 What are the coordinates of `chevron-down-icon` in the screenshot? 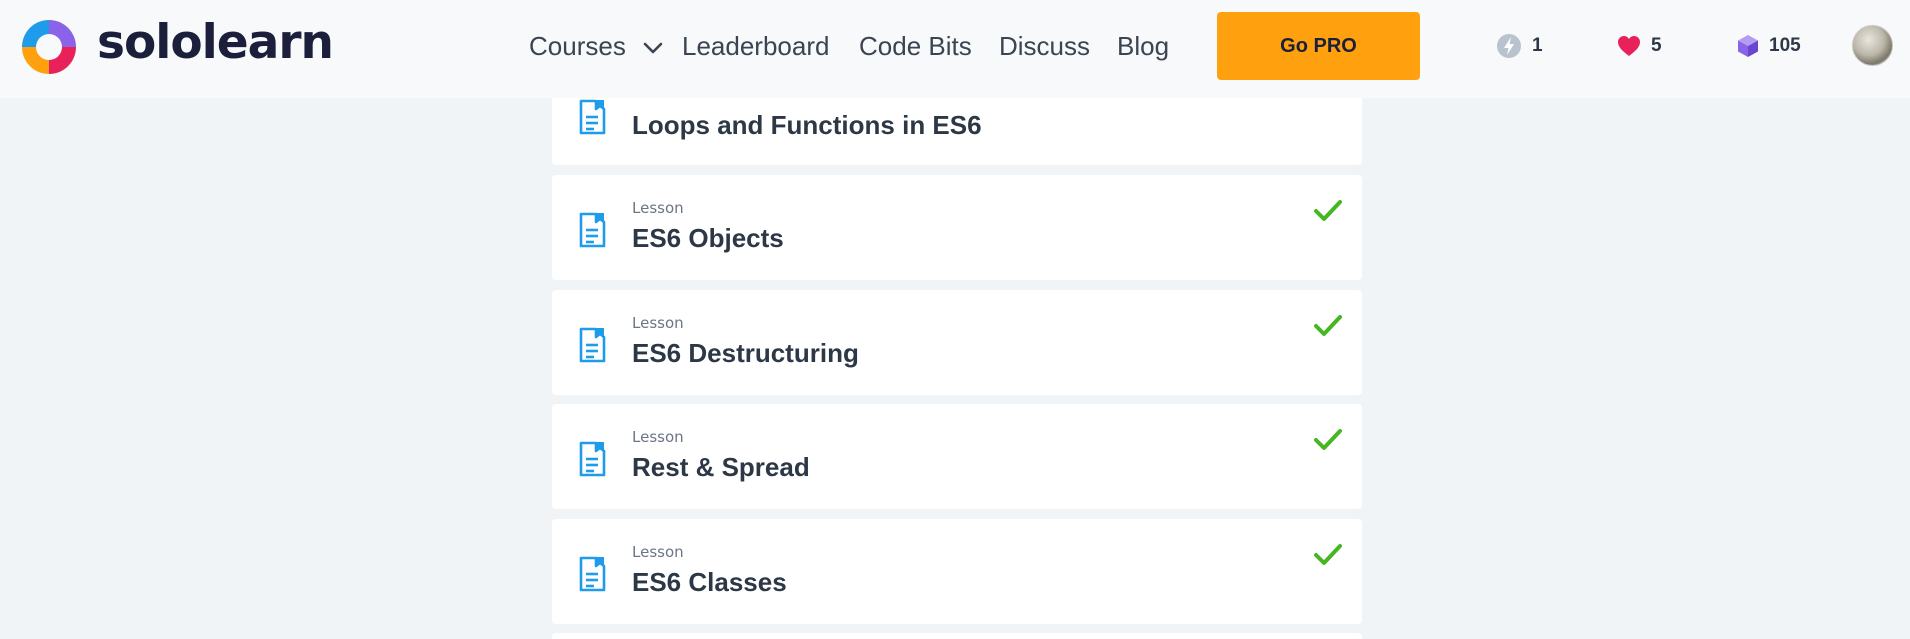 It's located at (653, 48).